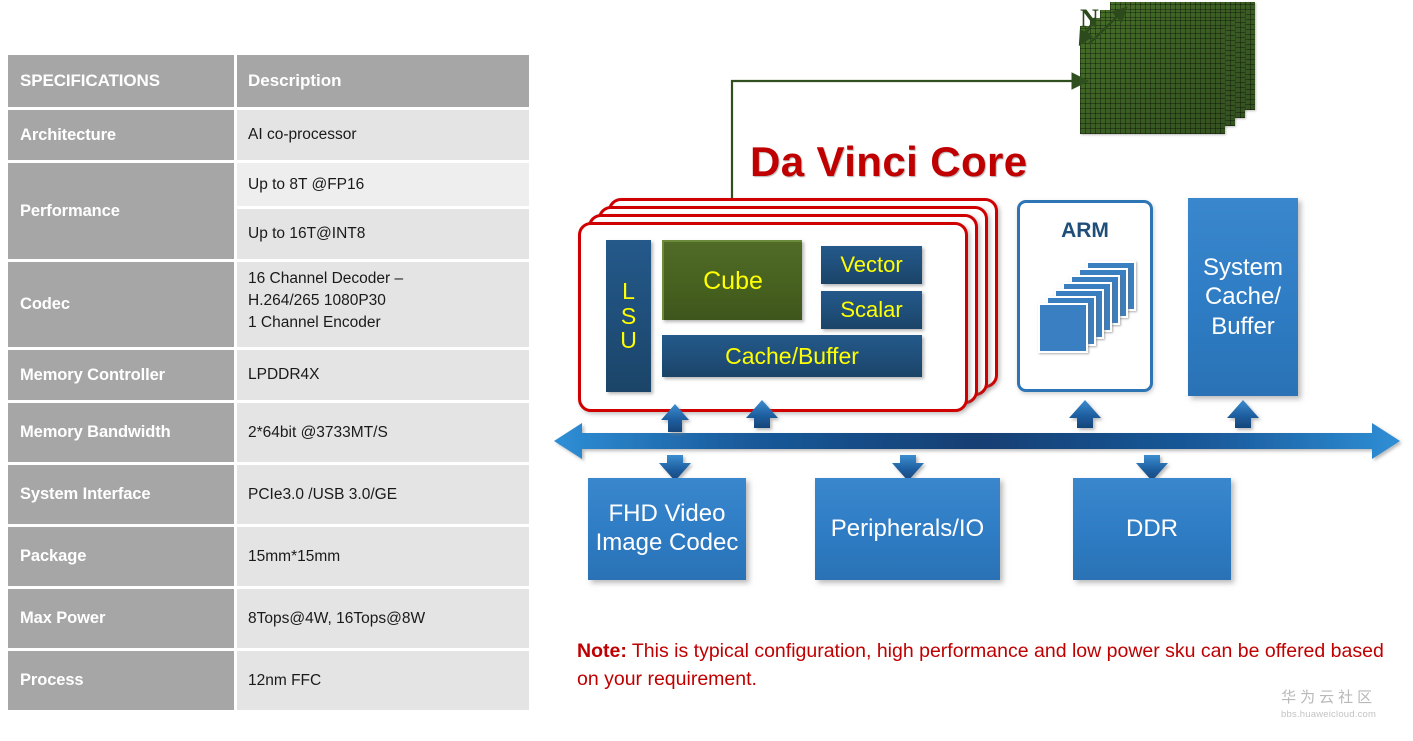 Image resolution: width=1413 pixels, height=741 pixels. I want to click on table-row: Memory Controller LPDDR4X, so click(268, 375).